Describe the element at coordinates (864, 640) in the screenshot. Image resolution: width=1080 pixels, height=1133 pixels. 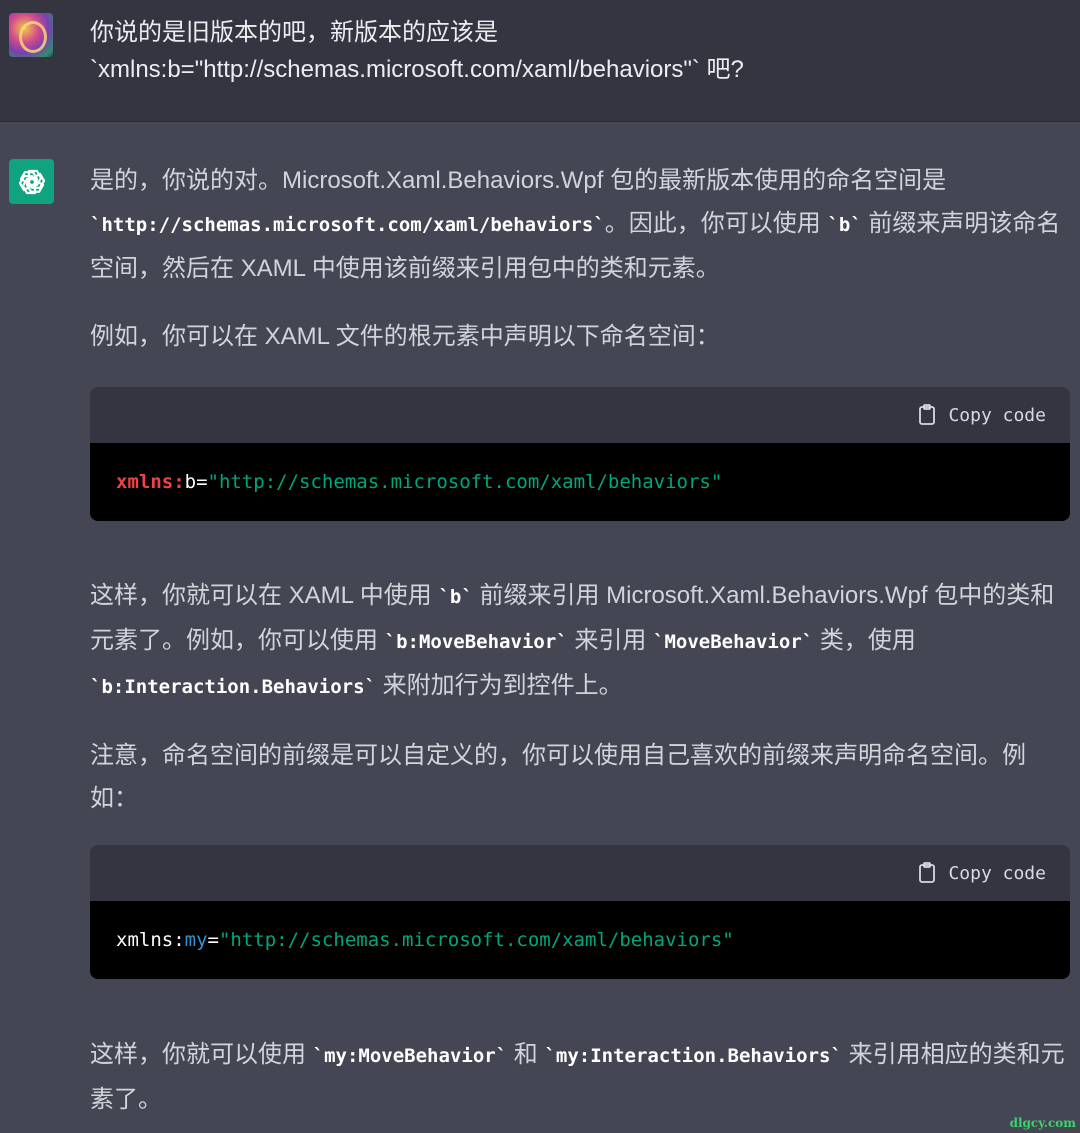
I see `text: 类，使用` at that location.